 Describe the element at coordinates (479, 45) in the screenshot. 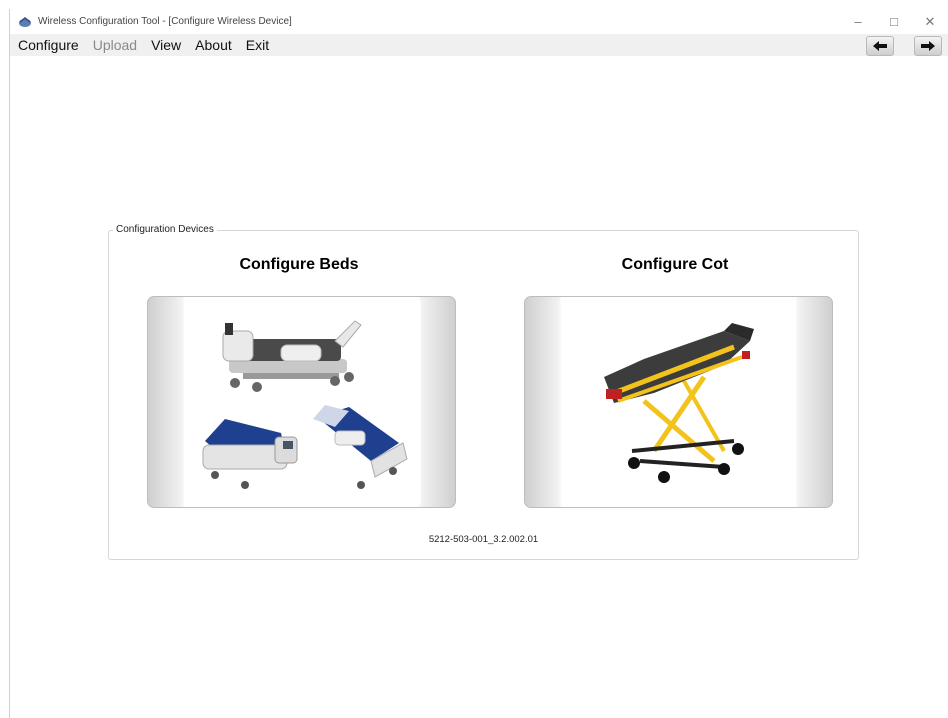

I see `menu-bar: Configure Upload View About Exit` at that location.